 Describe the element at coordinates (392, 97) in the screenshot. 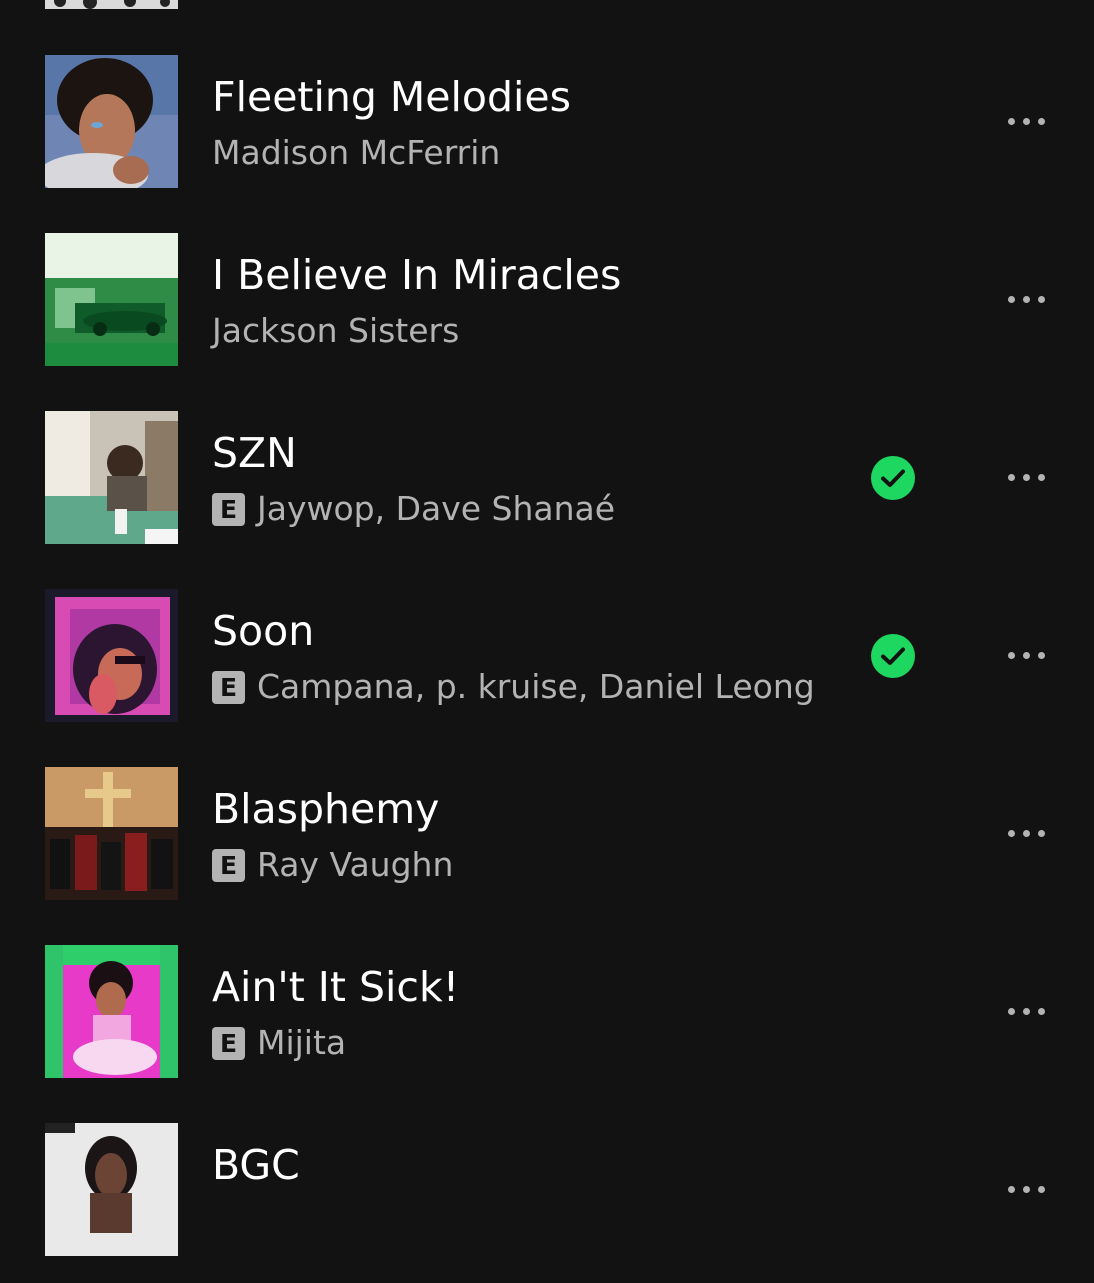

I see `track-title: Fleeting Melodies` at that location.